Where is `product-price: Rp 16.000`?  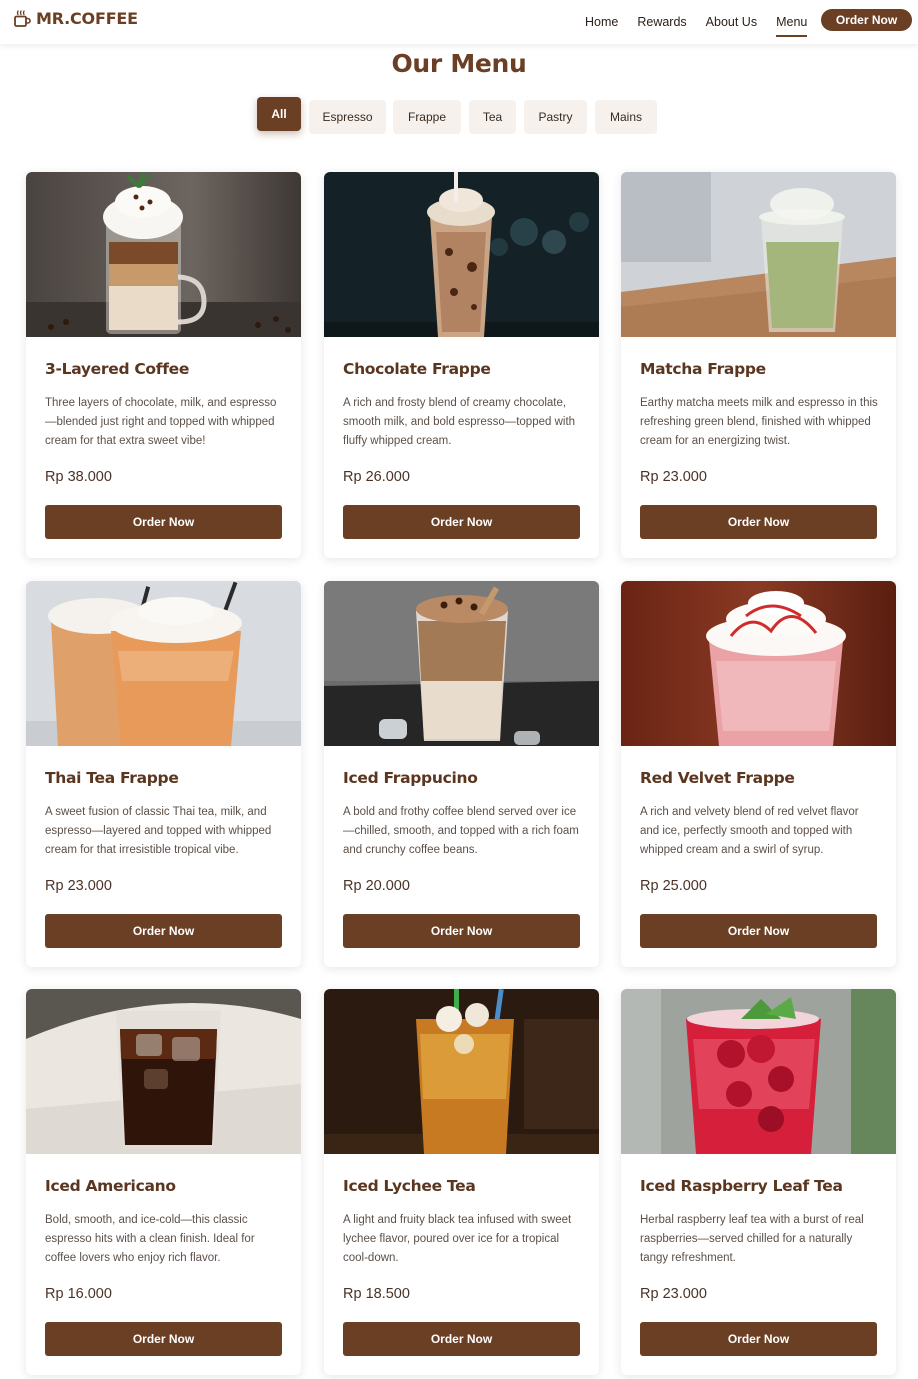 product-price: Rp 16.000 is located at coordinates (78, 1294).